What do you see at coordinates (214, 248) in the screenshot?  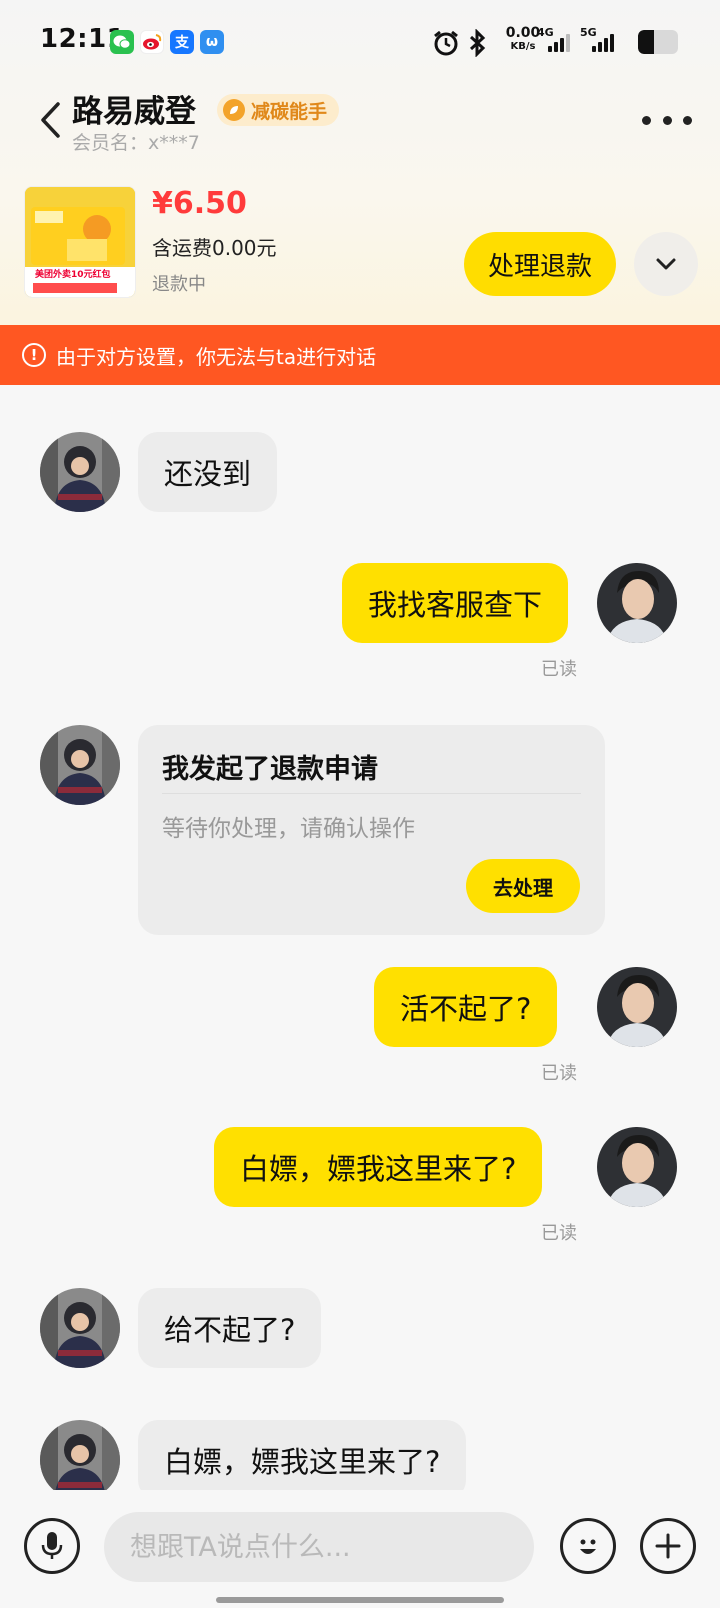 I see `order-shipping: 含运费0.00元` at bounding box center [214, 248].